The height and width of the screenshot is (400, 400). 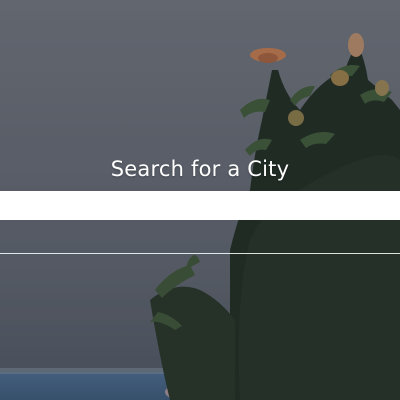 What do you see at coordinates (200, 253) in the screenshot?
I see `divider-line` at bounding box center [200, 253].